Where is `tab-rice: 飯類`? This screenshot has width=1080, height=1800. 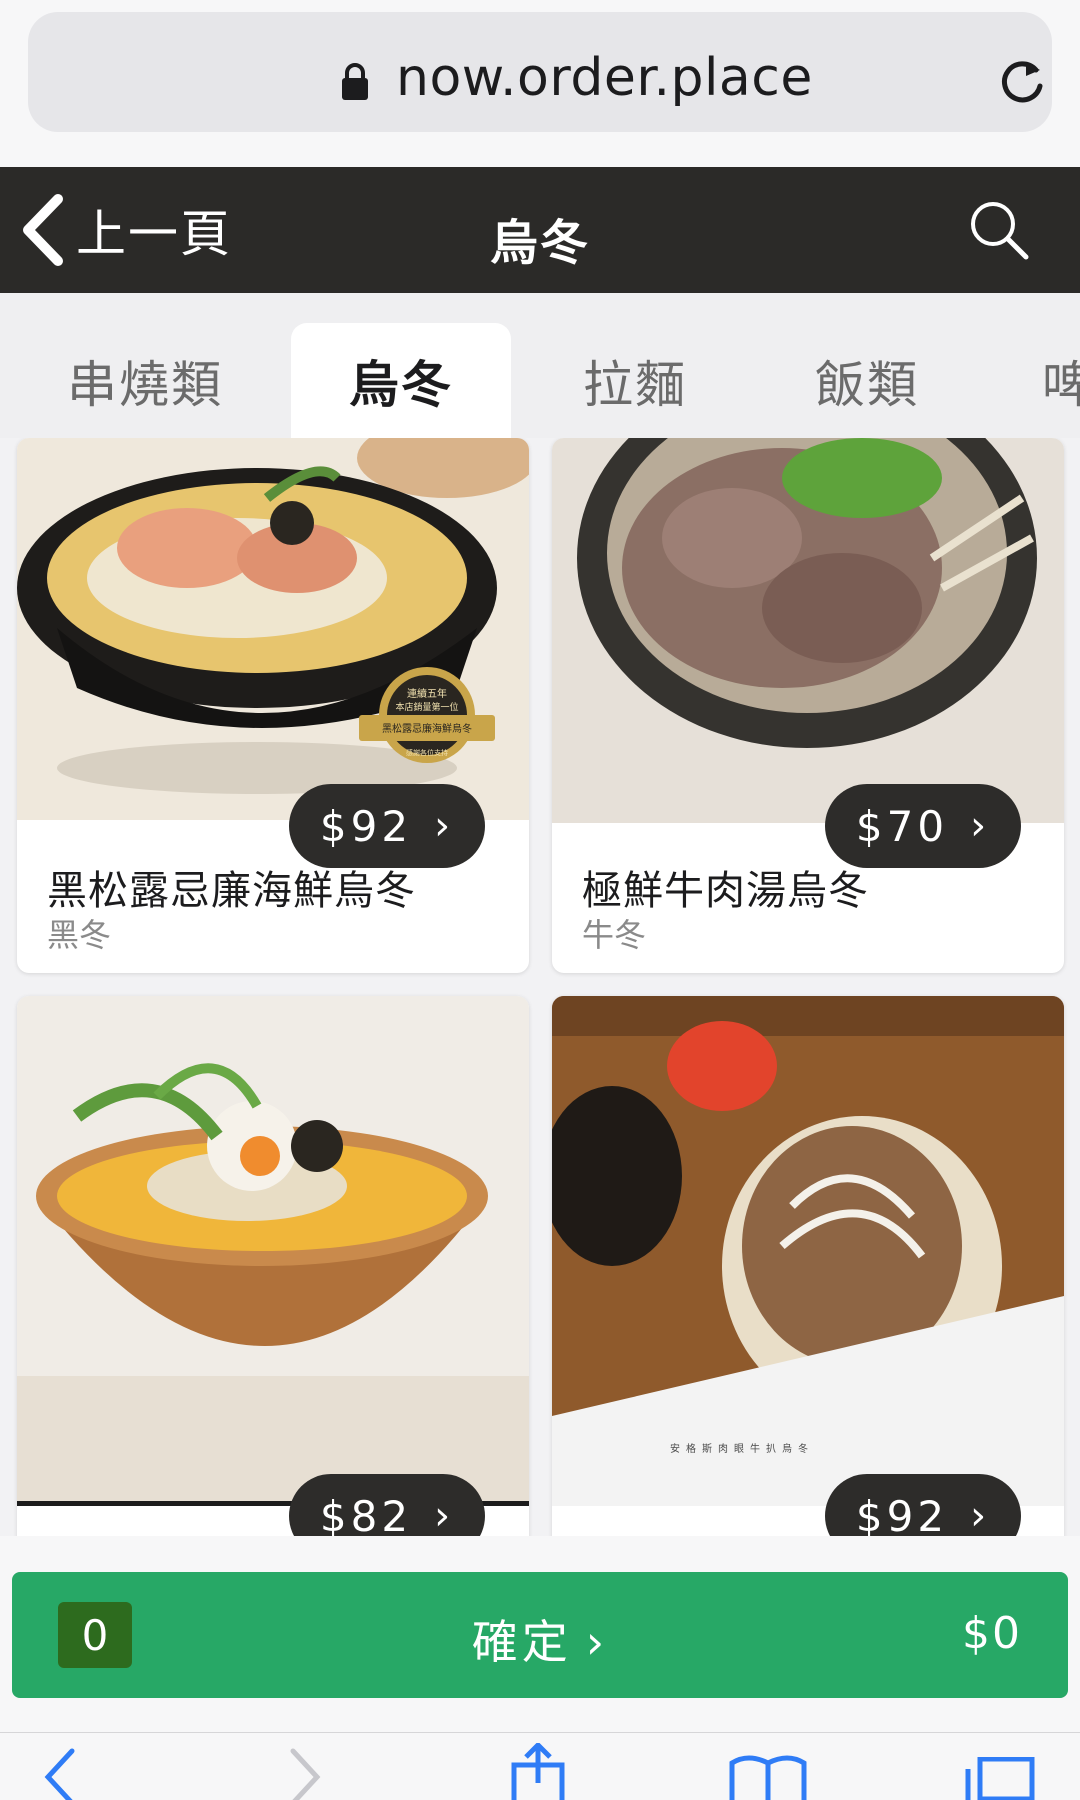 tab-rice: 飯類 is located at coordinates (867, 380).